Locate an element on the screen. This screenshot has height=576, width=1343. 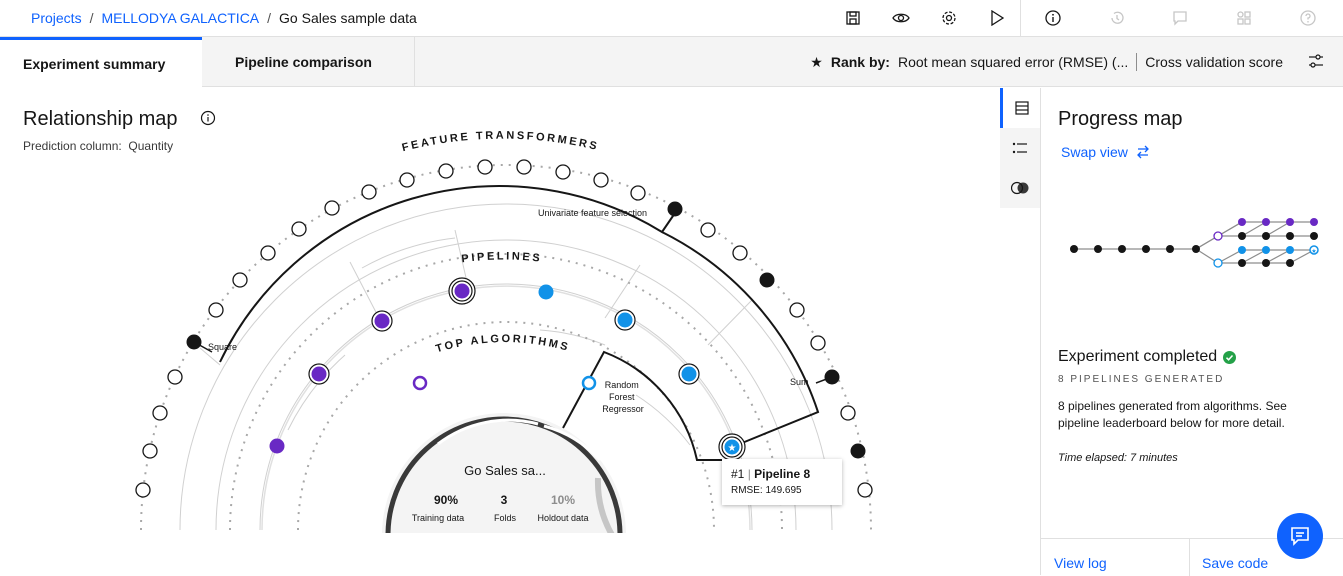
holdout-value: 10% is located at coordinates (563, 500).